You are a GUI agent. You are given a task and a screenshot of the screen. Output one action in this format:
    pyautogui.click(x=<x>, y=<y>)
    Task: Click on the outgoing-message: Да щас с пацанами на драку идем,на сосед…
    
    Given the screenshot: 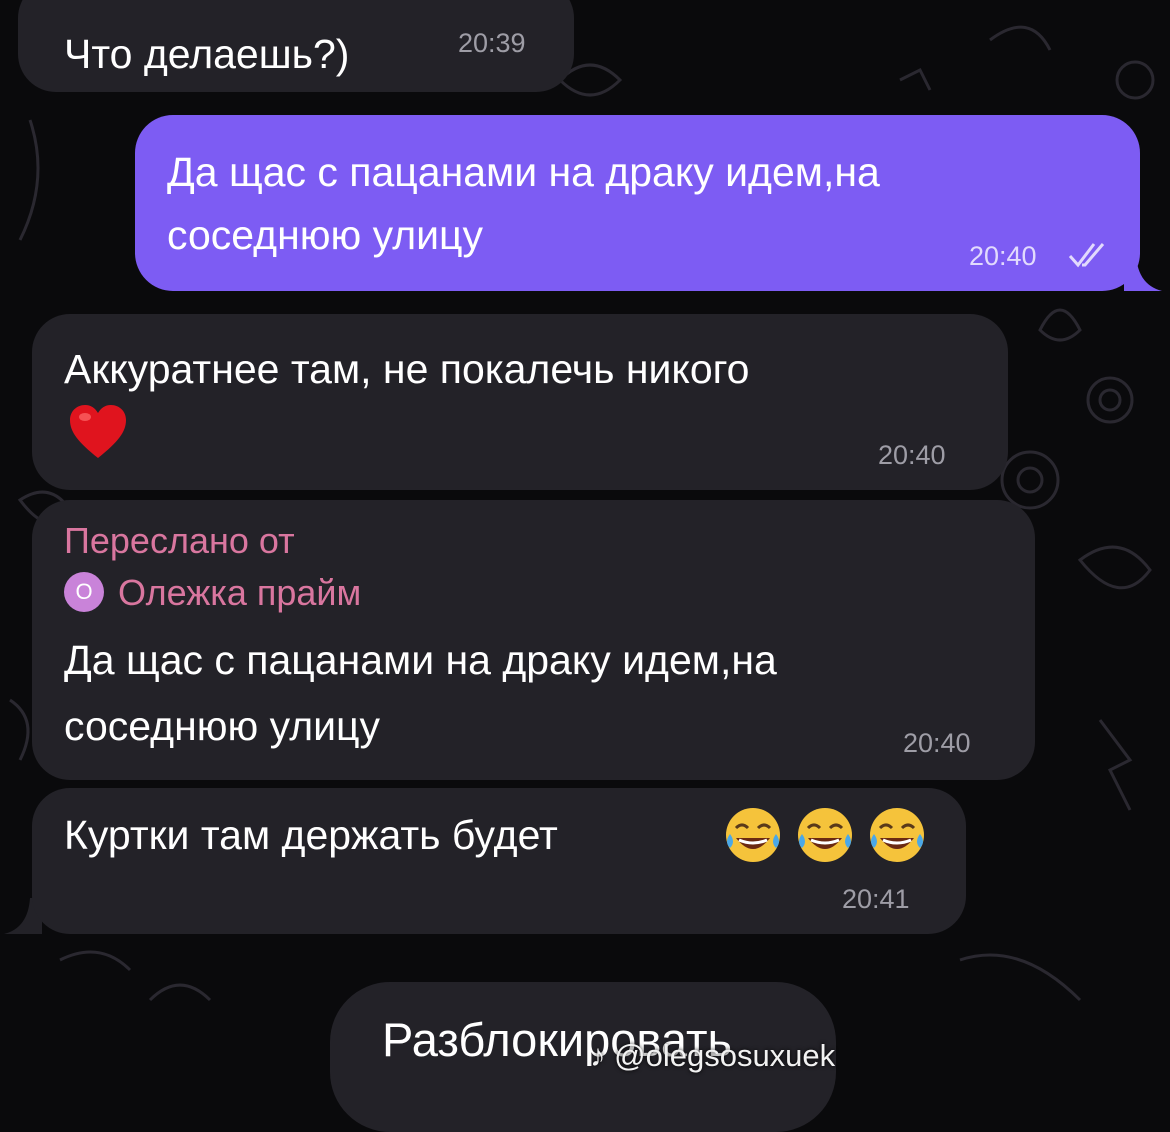 What is the action you would take?
    pyautogui.click(x=637, y=203)
    